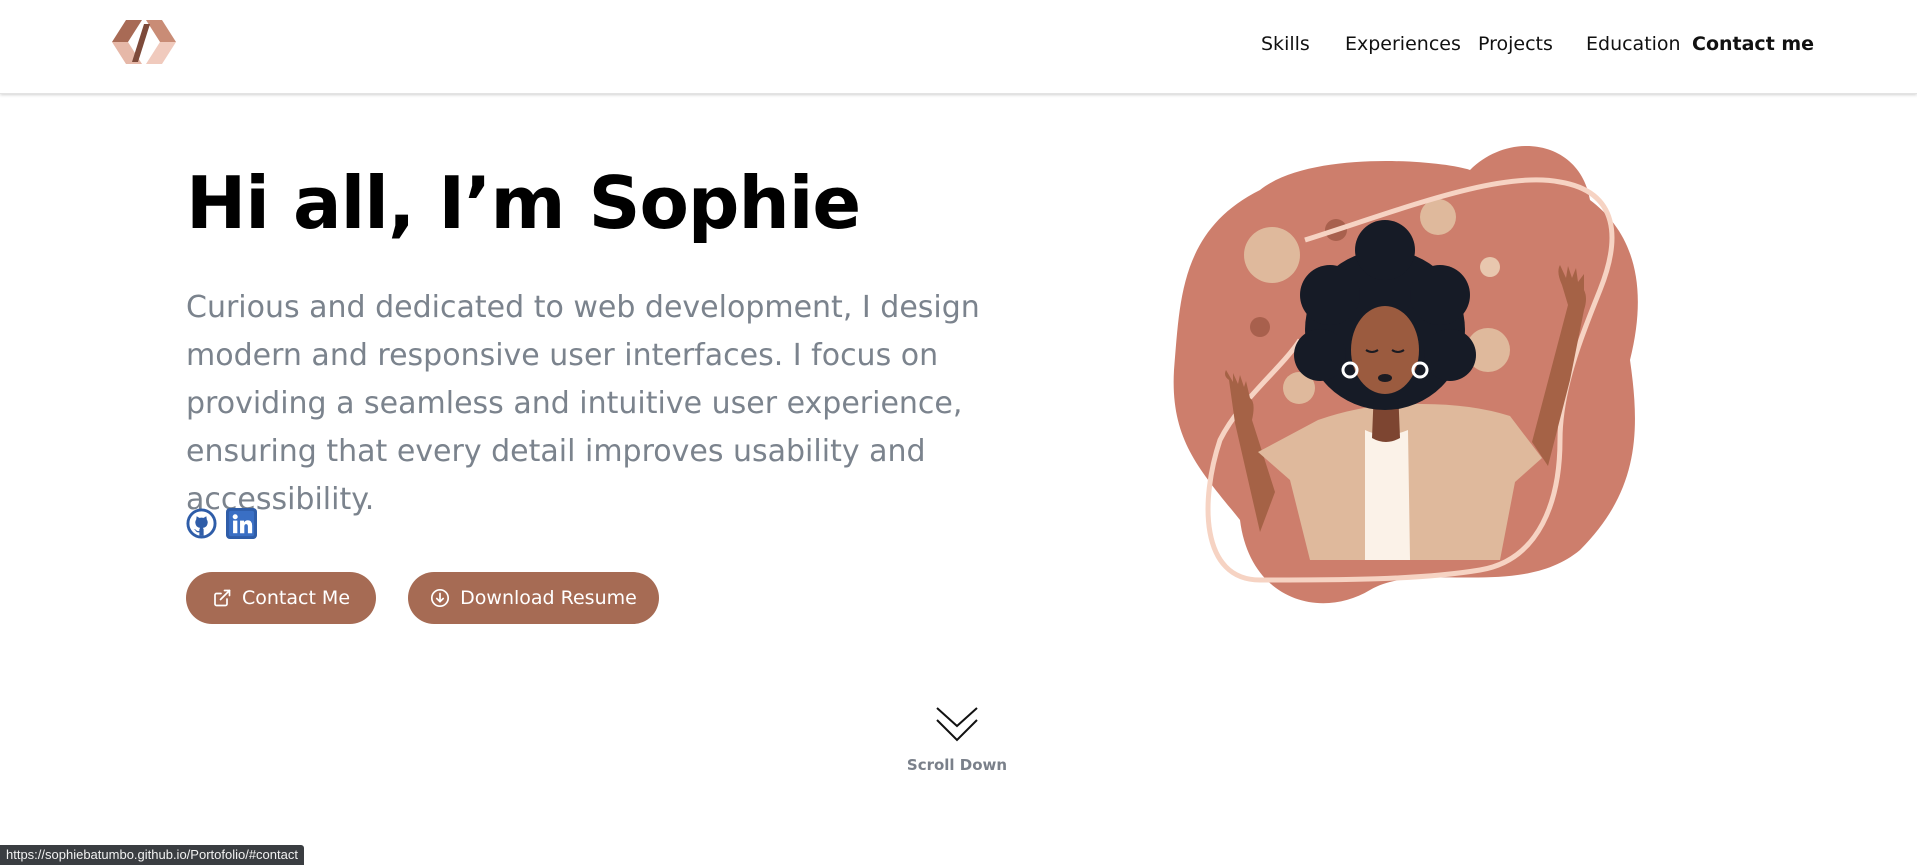  Describe the element at coordinates (523, 203) in the screenshot. I see `page-title: Hi all, I’m Sophie` at that location.